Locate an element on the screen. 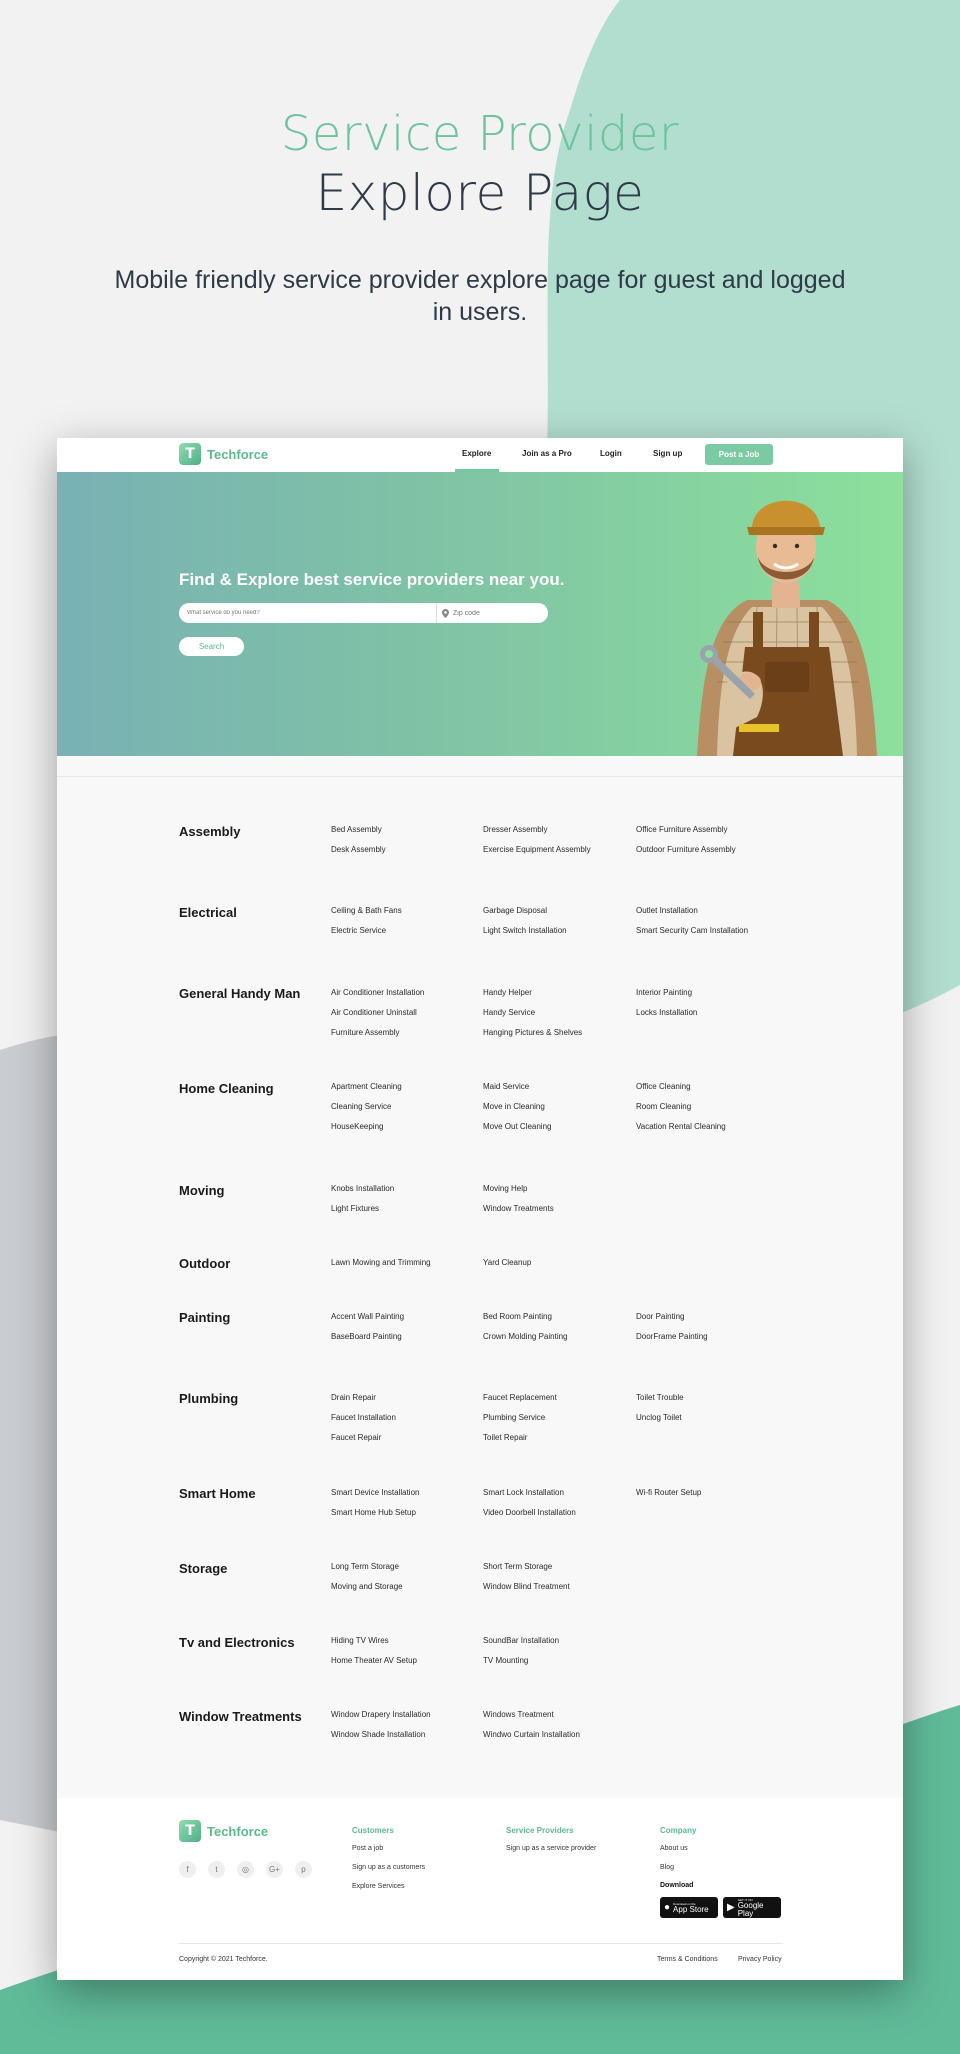 The width and height of the screenshot is (960, 2054). service-link: Faucet Replacement is located at coordinates (520, 1397).